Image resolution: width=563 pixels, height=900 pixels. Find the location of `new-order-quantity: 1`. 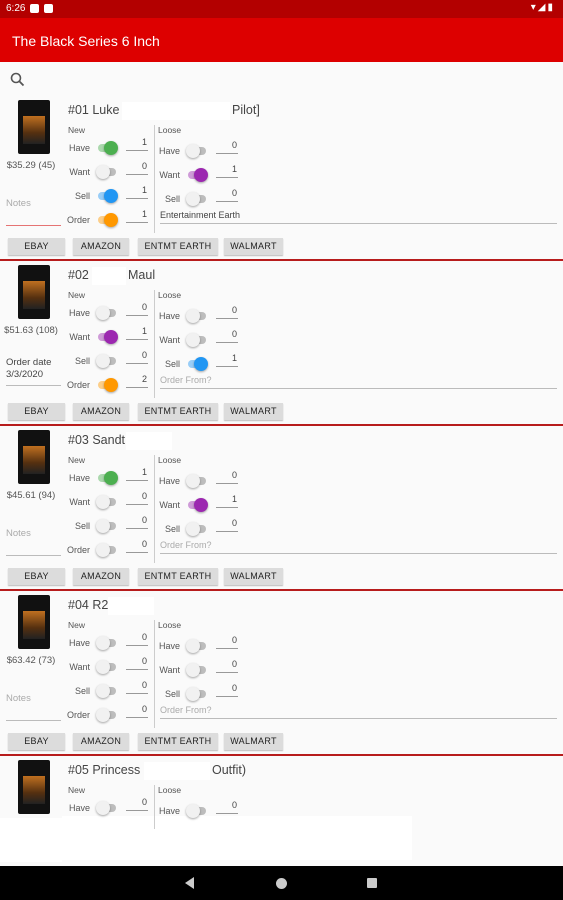

new-order-quantity: 1 is located at coordinates (137, 216).